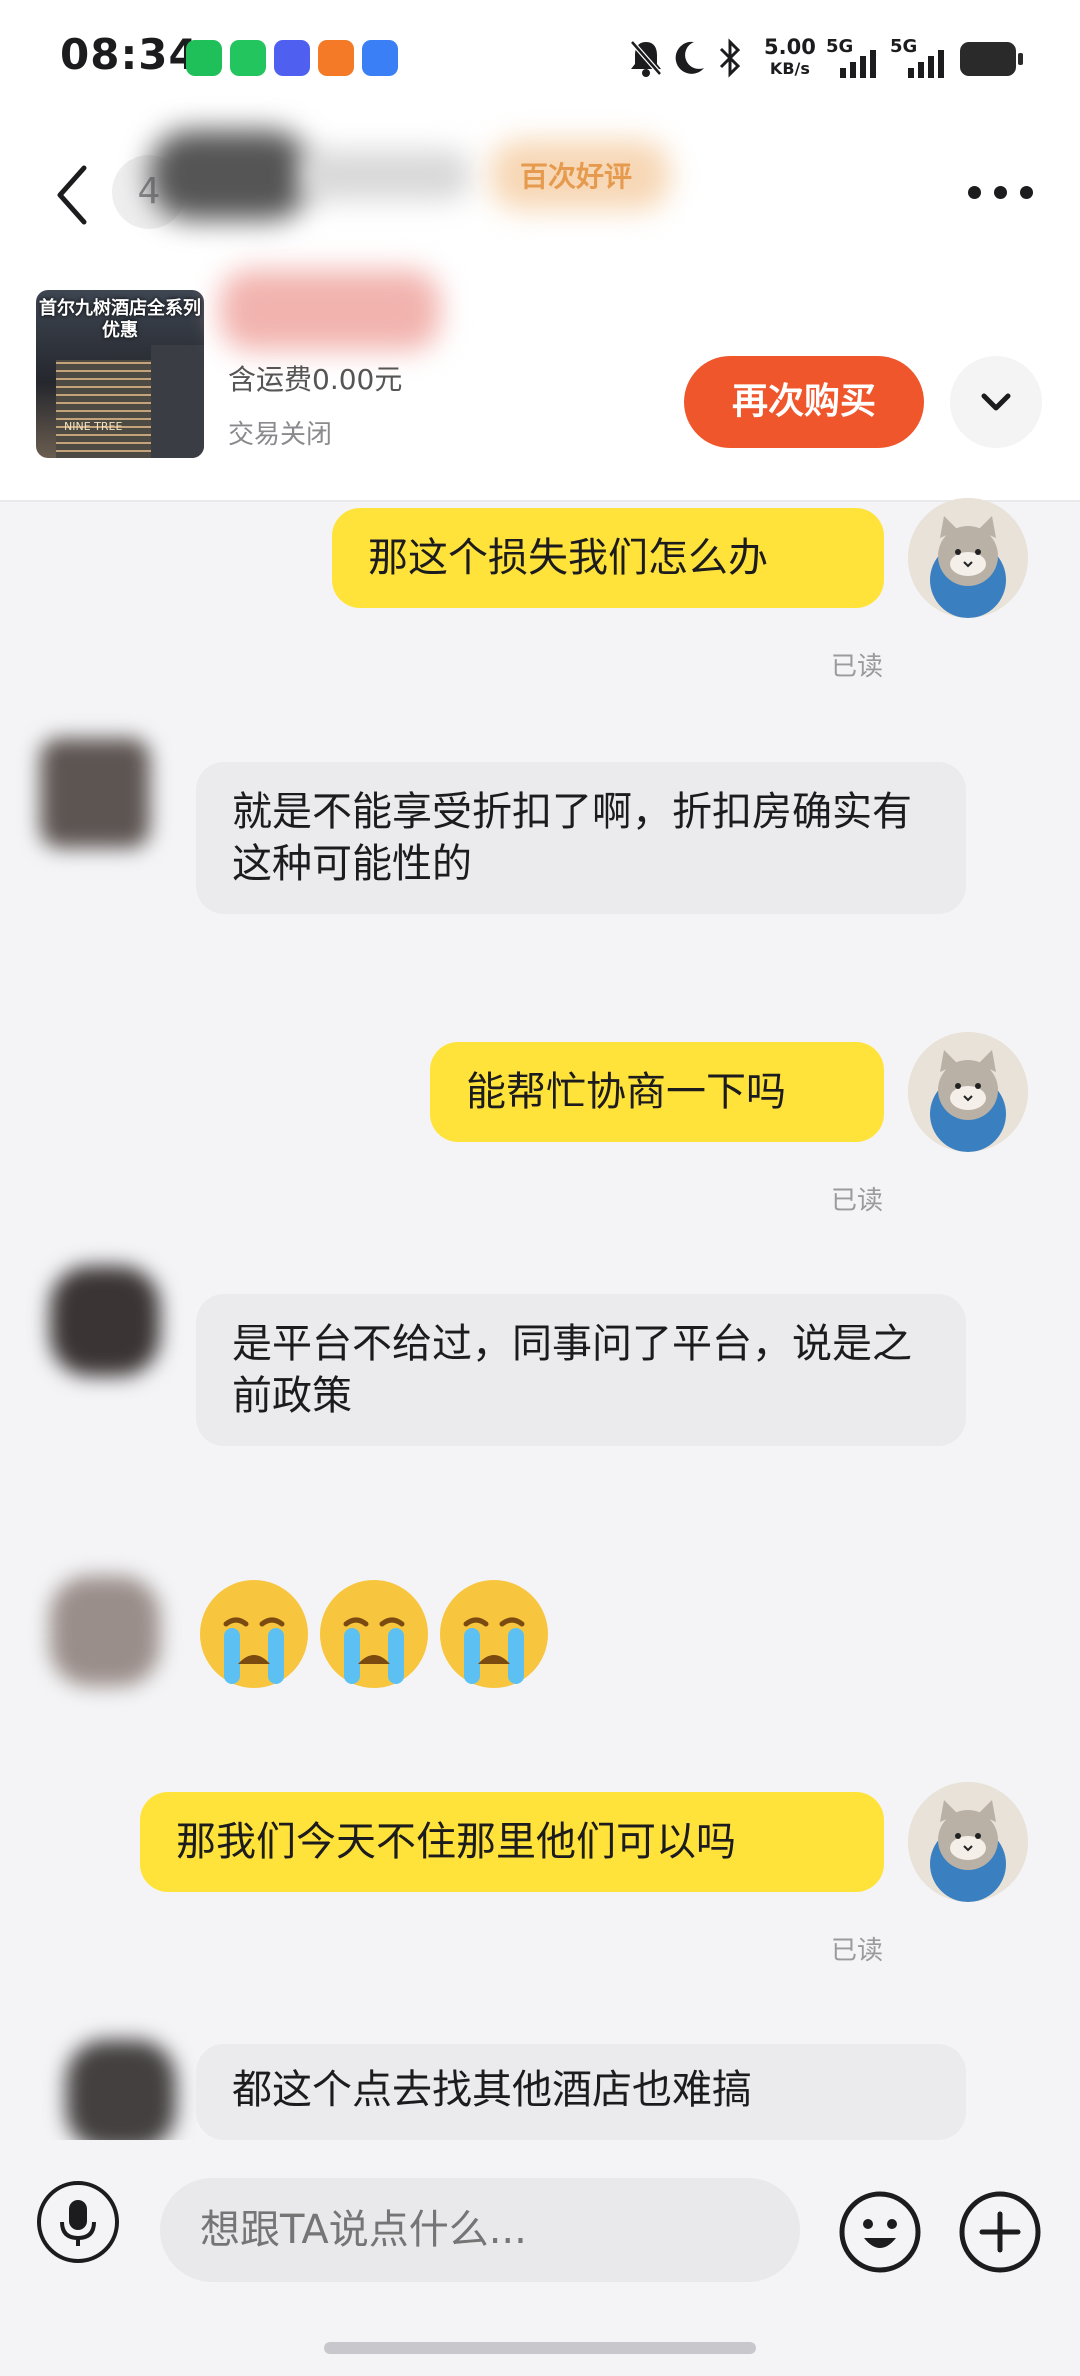 This screenshot has width=1080, height=2376. What do you see at coordinates (581, 1370) in the screenshot?
I see `their-message-bubble: 是平台不给过，同事问了平台，说是之前政策` at bounding box center [581, 1370].